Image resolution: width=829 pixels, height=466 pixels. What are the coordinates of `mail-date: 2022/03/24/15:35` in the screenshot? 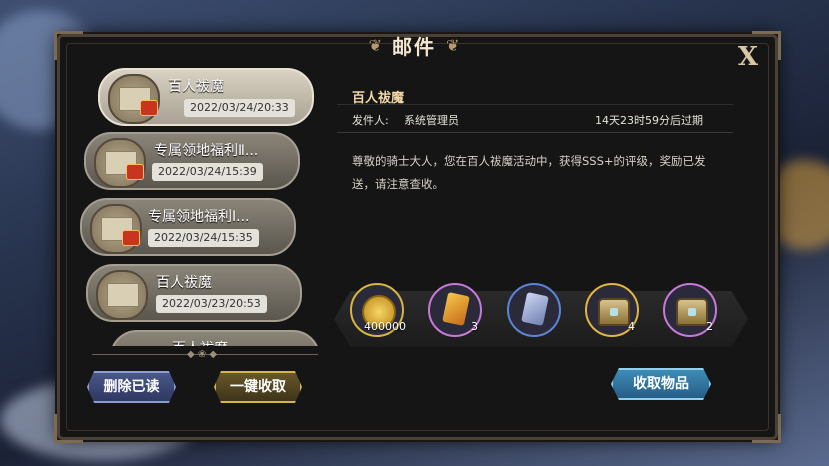 It's located at (203, 238).